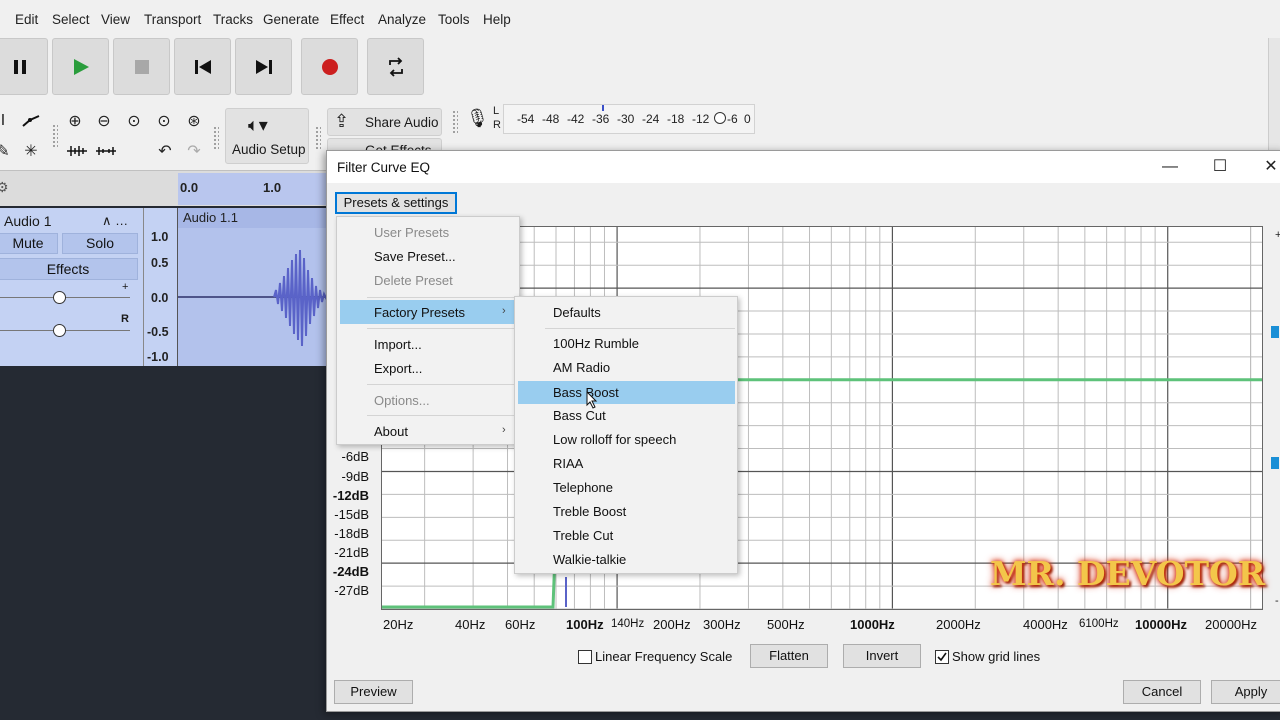 The height and width of the screenshot is (720, 1280). Describe the element at coordinates (71, 19) in the screenshot. I see `menu-select: Select` at that location.